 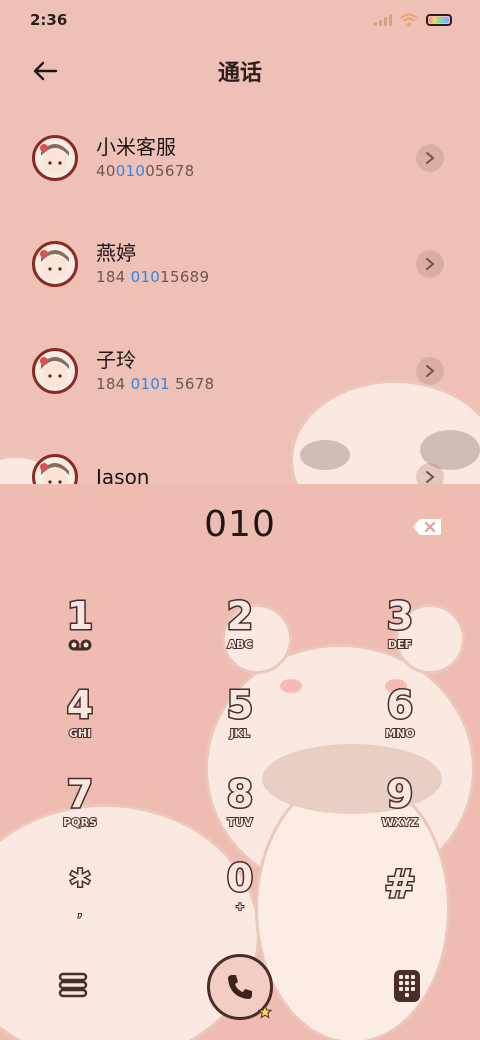 I want to click on bottom-action-bar, so click(x=240, y=990).